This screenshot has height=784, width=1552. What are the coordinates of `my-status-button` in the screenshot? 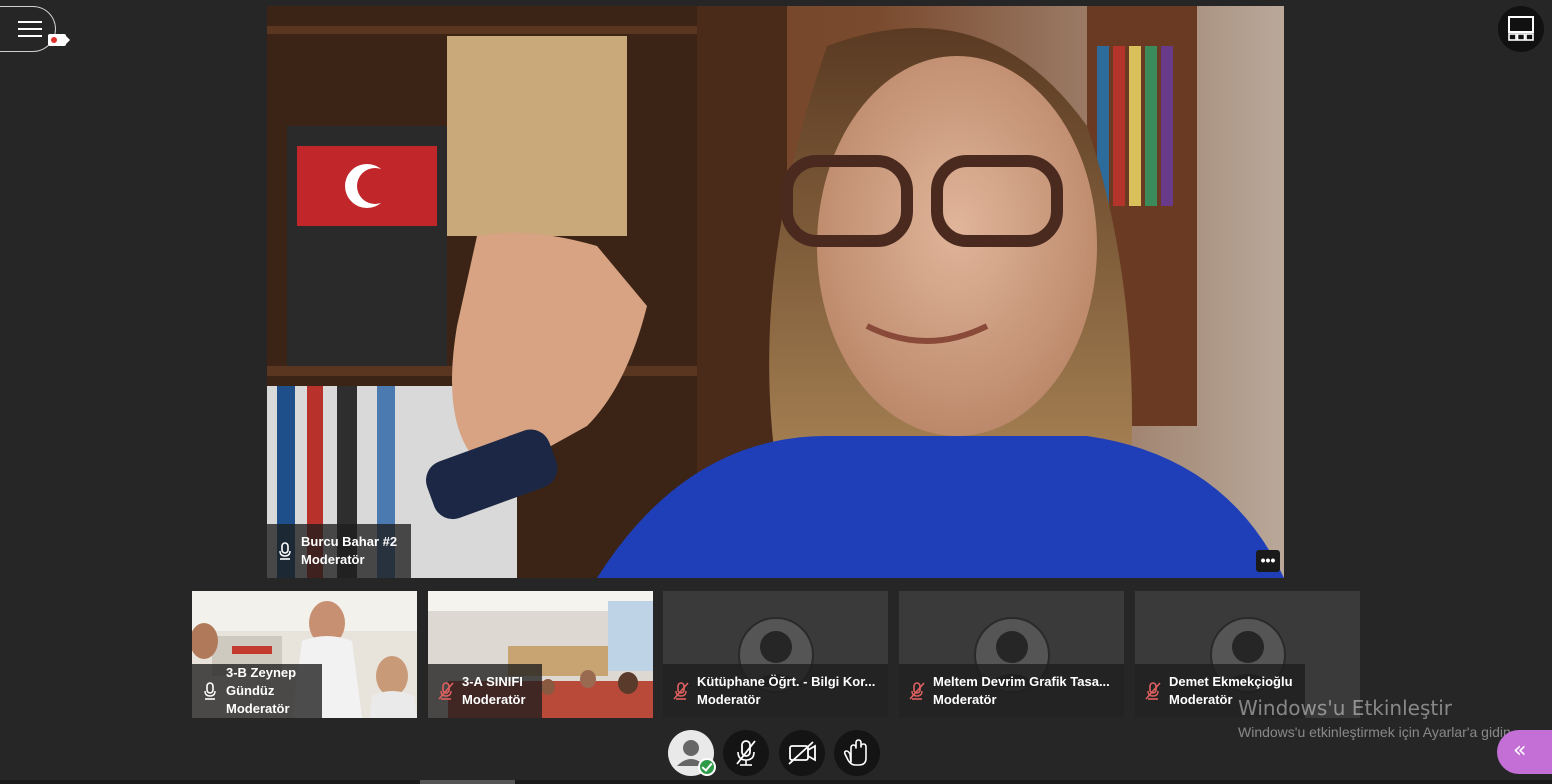 It's located at (692, 753).